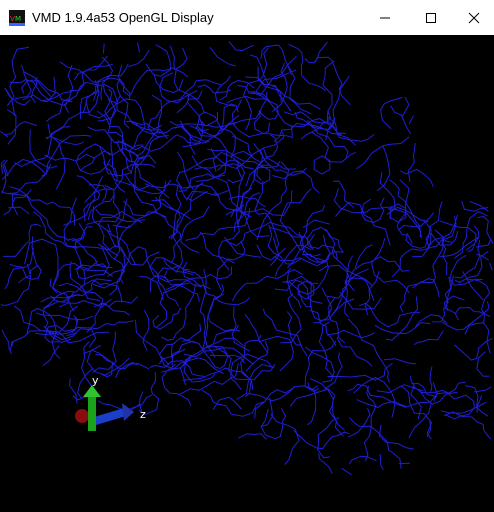 Image resolution: width=494 pixels, height=512 pixels. I want to click on axes-indicator: y z, so click(110, 402).